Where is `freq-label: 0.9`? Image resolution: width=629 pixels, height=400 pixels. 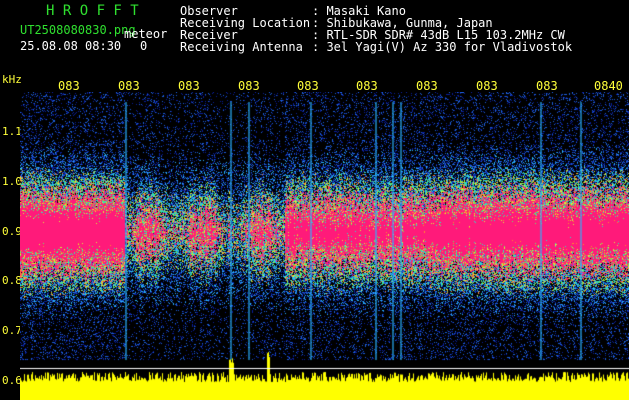
freq-label: 0.9 is located at coordinates (12, 231).